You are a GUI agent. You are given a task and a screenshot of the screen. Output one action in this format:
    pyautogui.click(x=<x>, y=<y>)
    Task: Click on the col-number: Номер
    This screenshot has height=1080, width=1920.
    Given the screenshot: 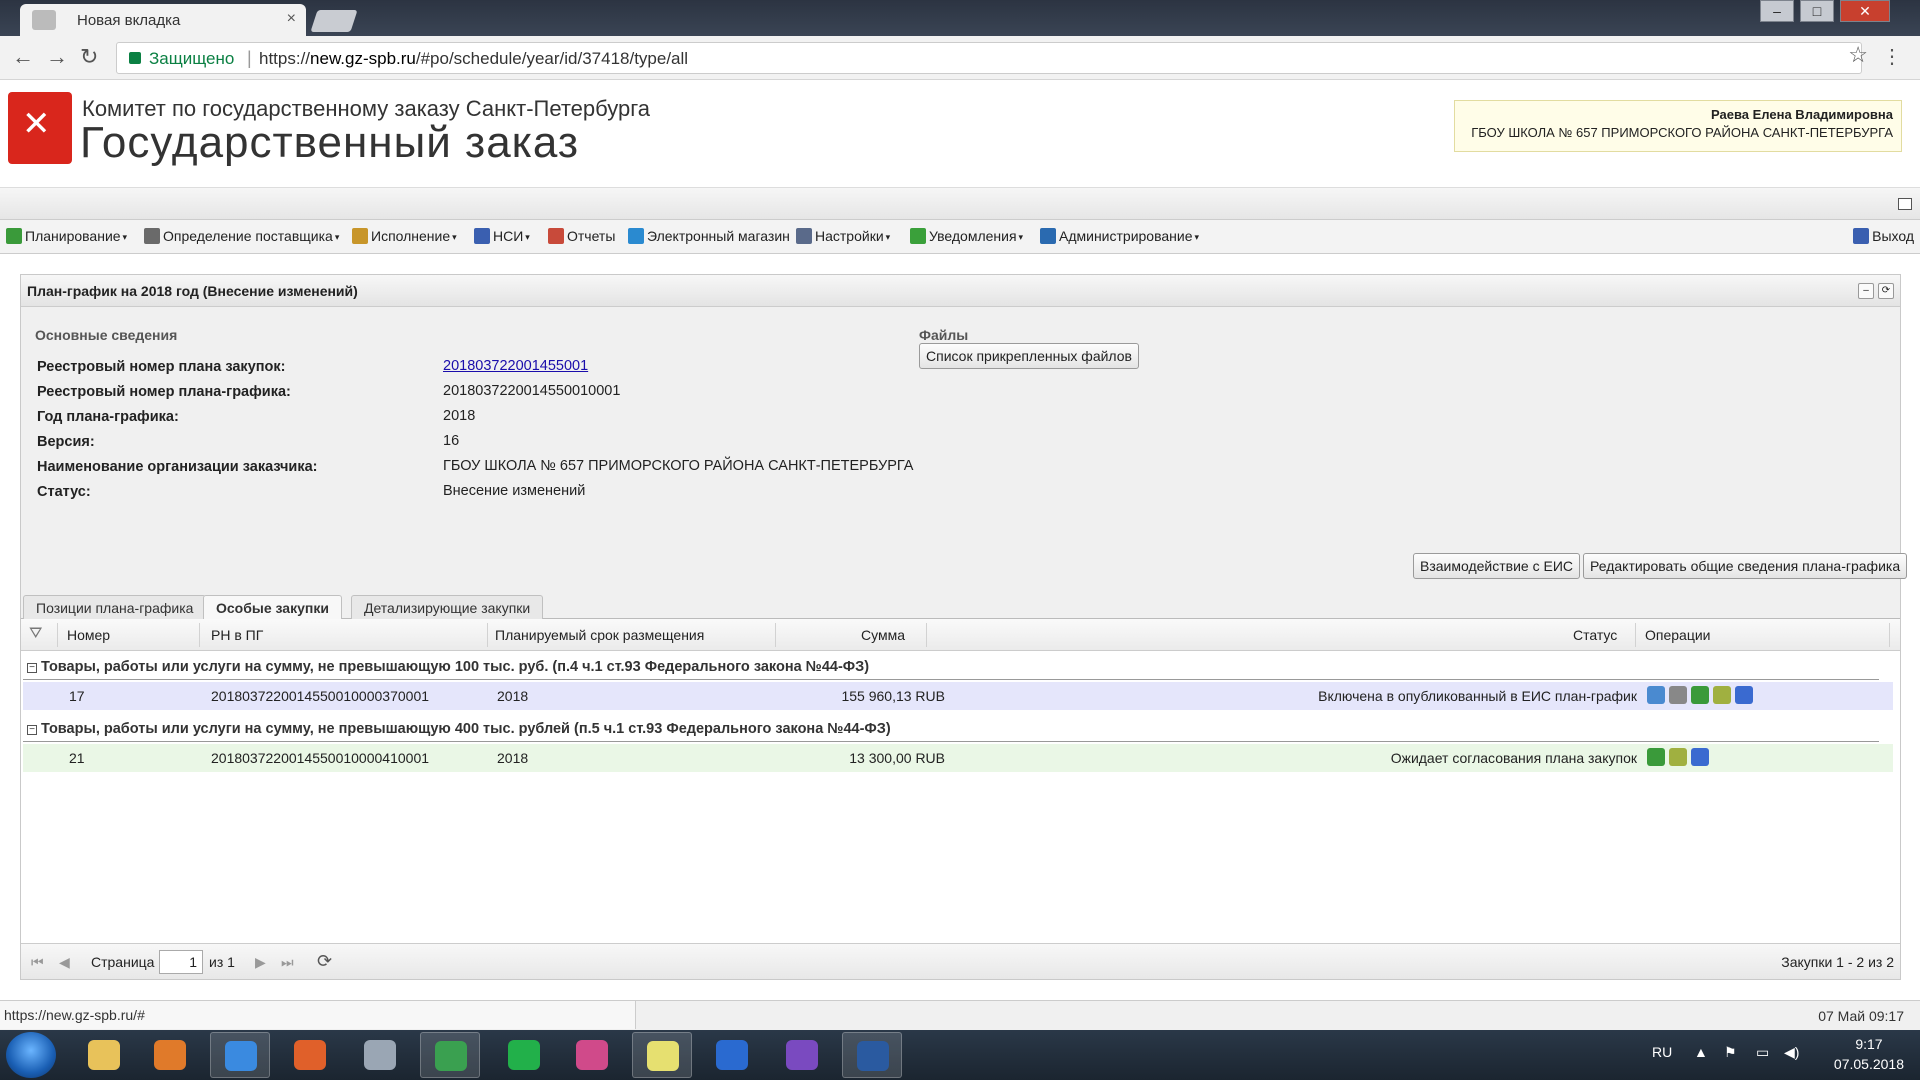 What is the action you would take?
    pyautogui.click(x=88, y=635)
    